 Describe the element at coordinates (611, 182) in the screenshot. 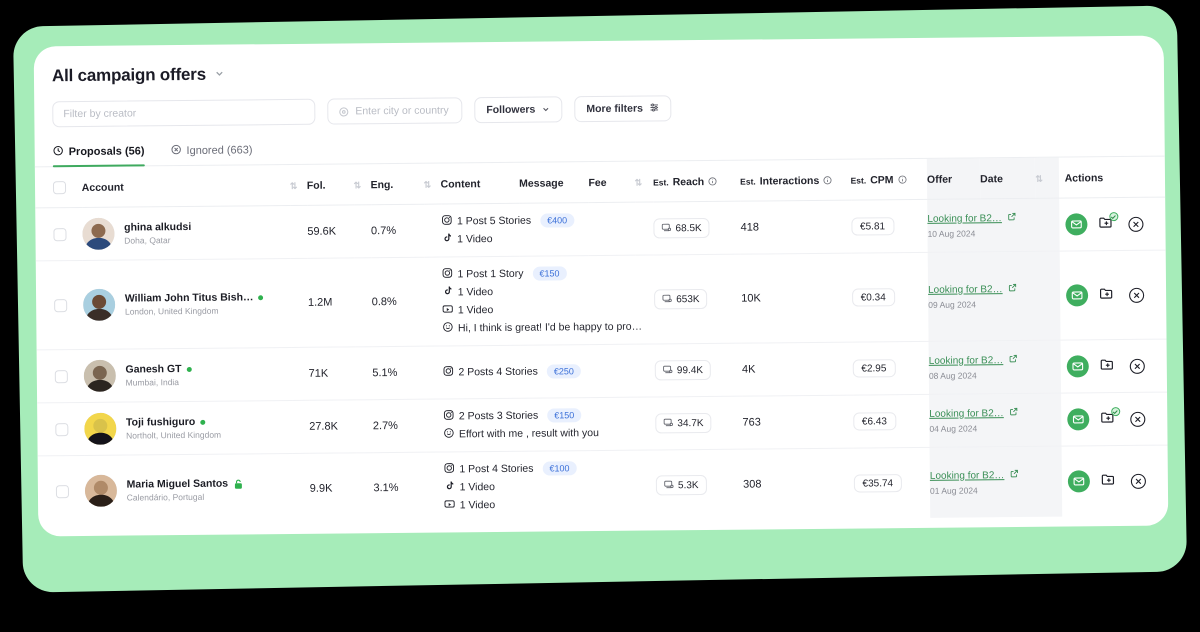

I see `col-fee: Fee` at that location.